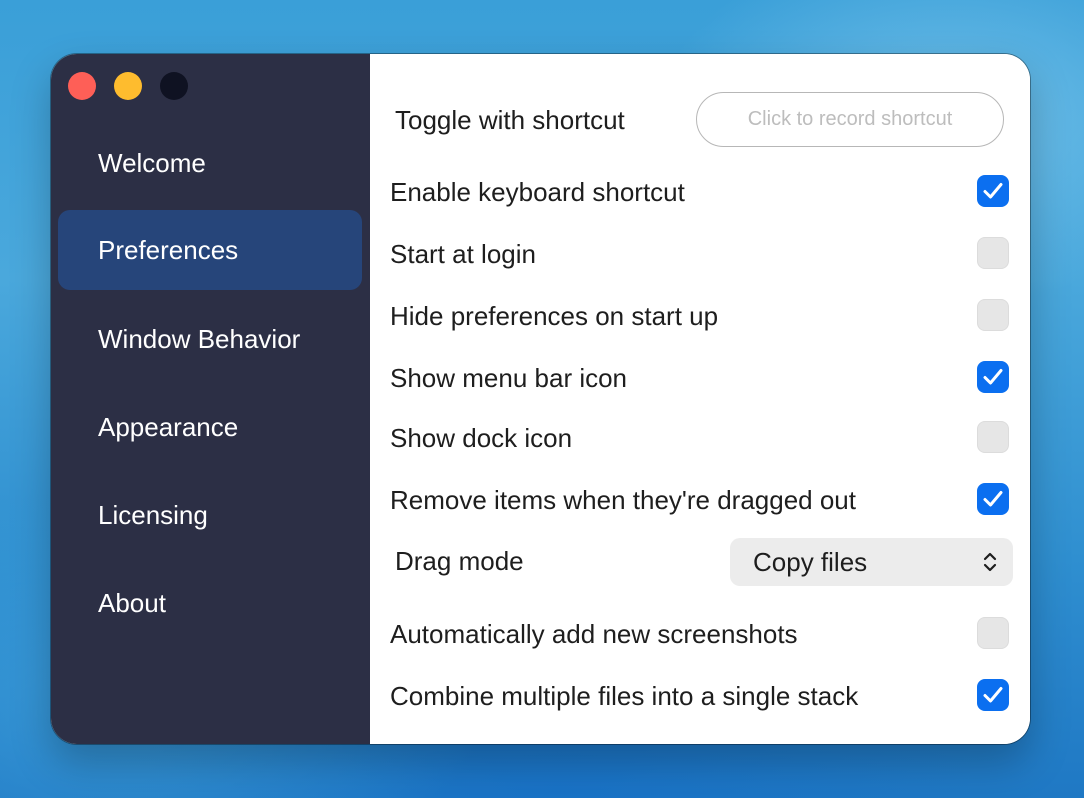 The height and width of the screenshot is (798, 1084). What do you see at coordinates (510, 120) in the screenshot?
I see `toggle-shortcut-label: Toggle with shortcut` at bounding box center [510, 120].